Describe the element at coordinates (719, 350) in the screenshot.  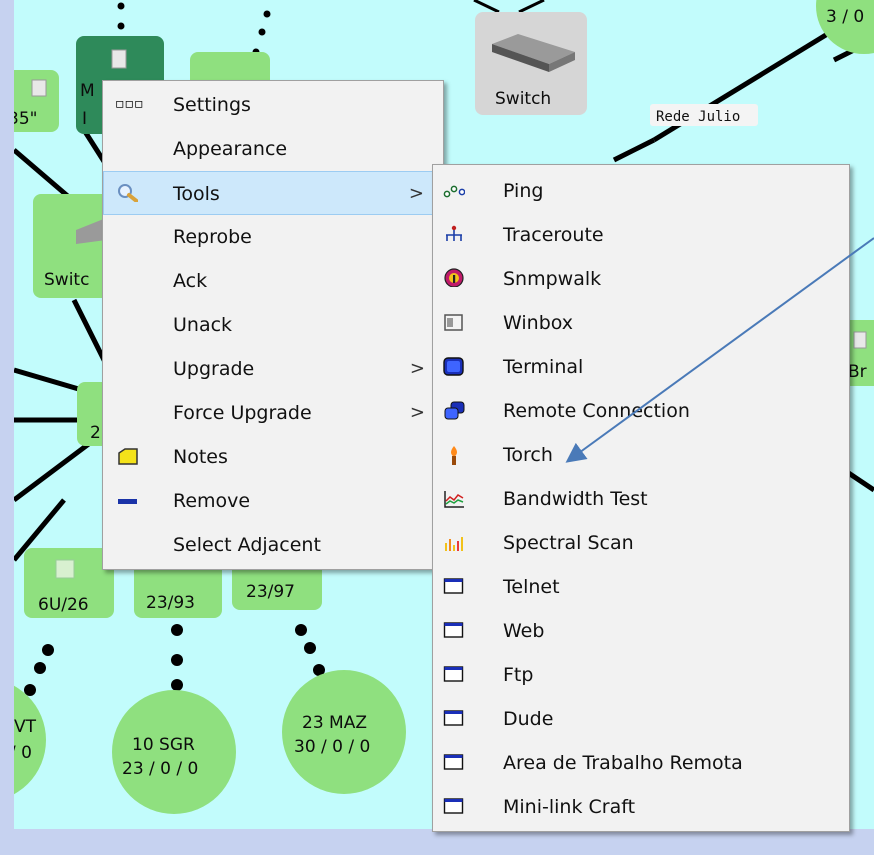
I see `annotation-arrow` at that location.